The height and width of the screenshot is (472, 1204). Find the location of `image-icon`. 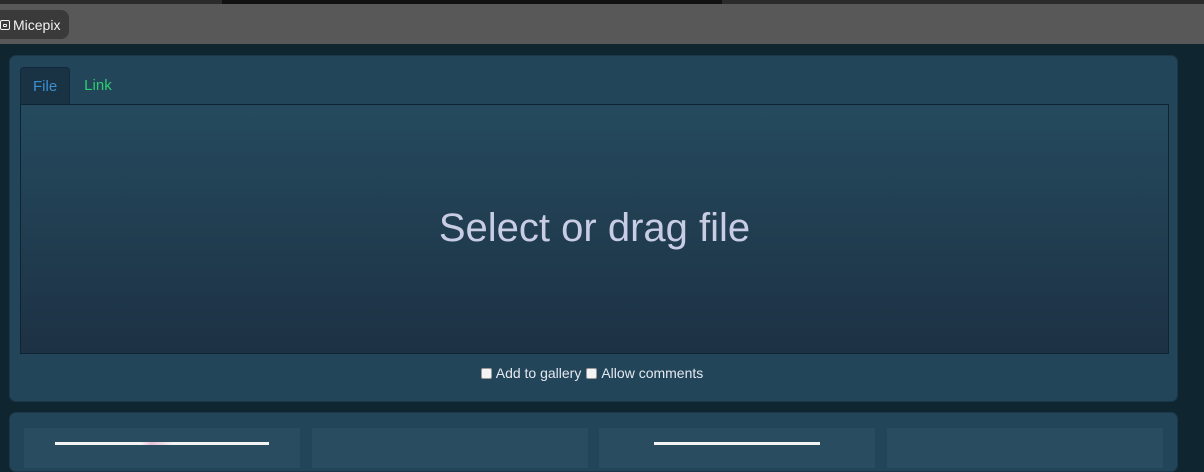

image-icon is located at coordinates (5, 24).